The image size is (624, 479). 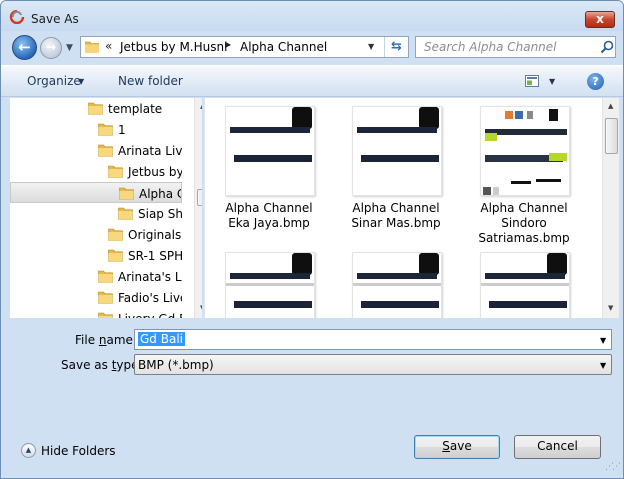 I want to click on tree-item-label: template, so click(x=135, y=109).